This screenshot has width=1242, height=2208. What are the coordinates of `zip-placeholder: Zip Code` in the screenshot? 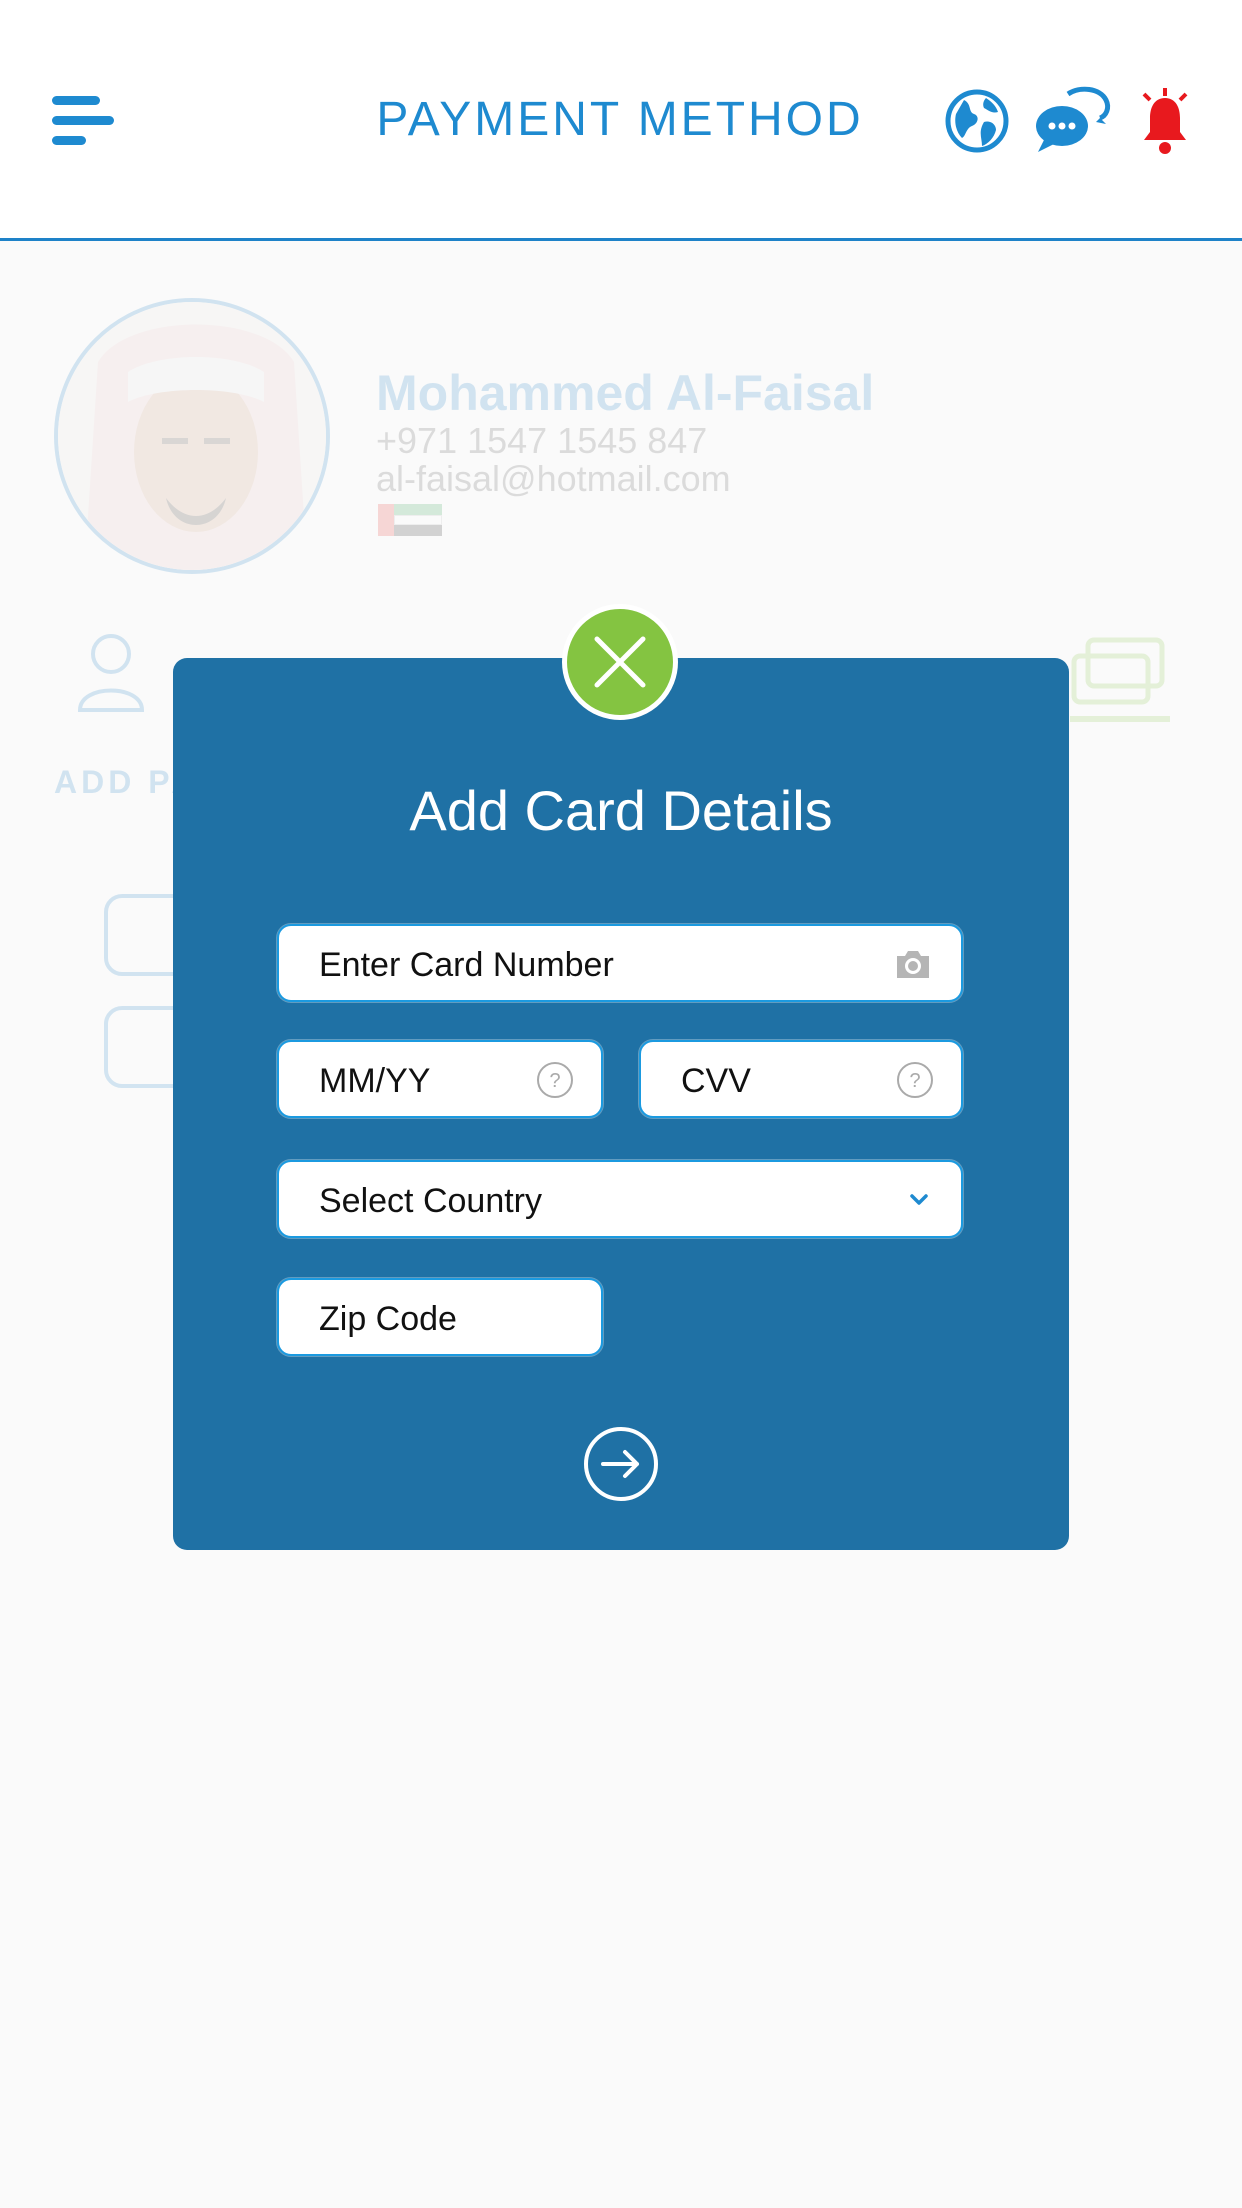 It's located at (388, 1319).